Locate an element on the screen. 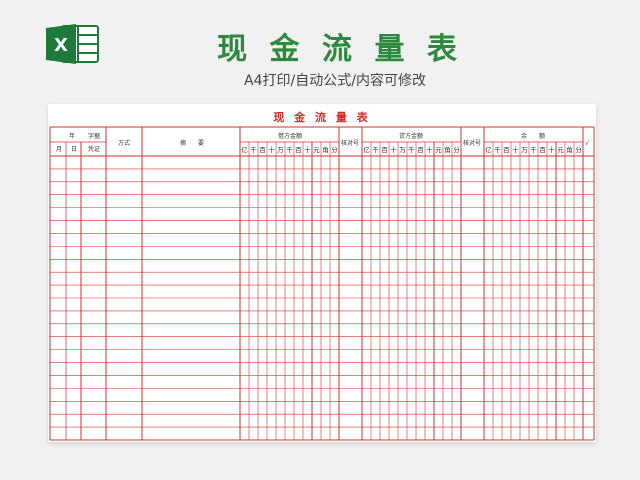 This screenshot has width=640, height=480. ledger-title: 现 金 流 量 表 is located at coordinates (321, 117).